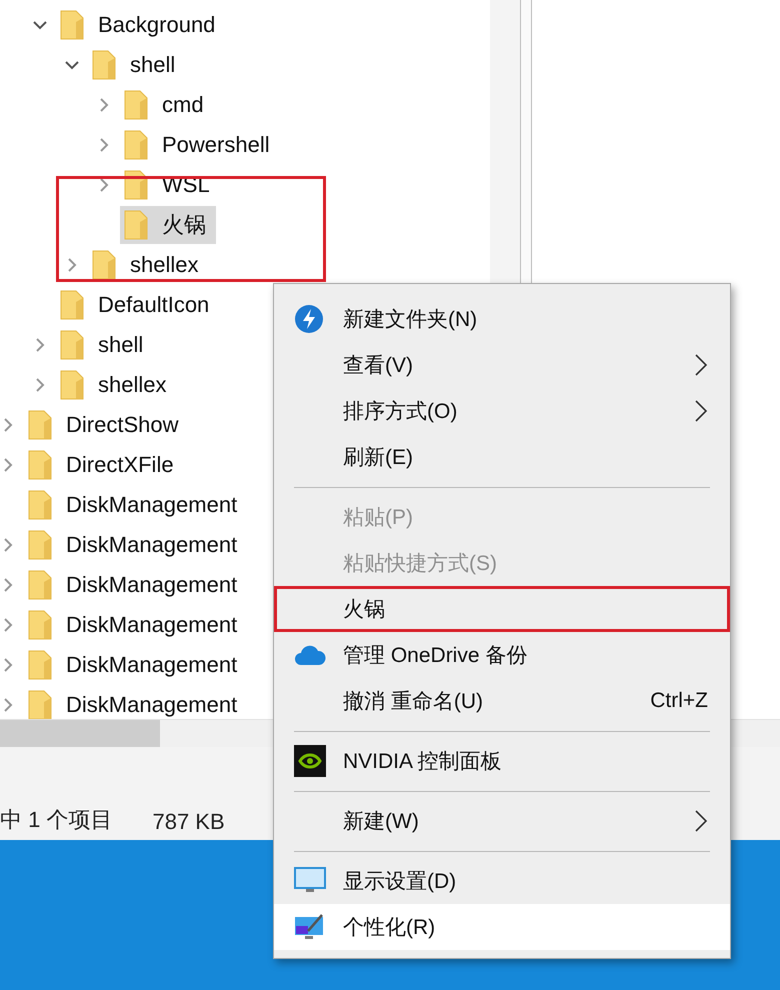  Describe the element at coordinates (309, 319) in the screenshot. I see `lightning-icon` at that location.